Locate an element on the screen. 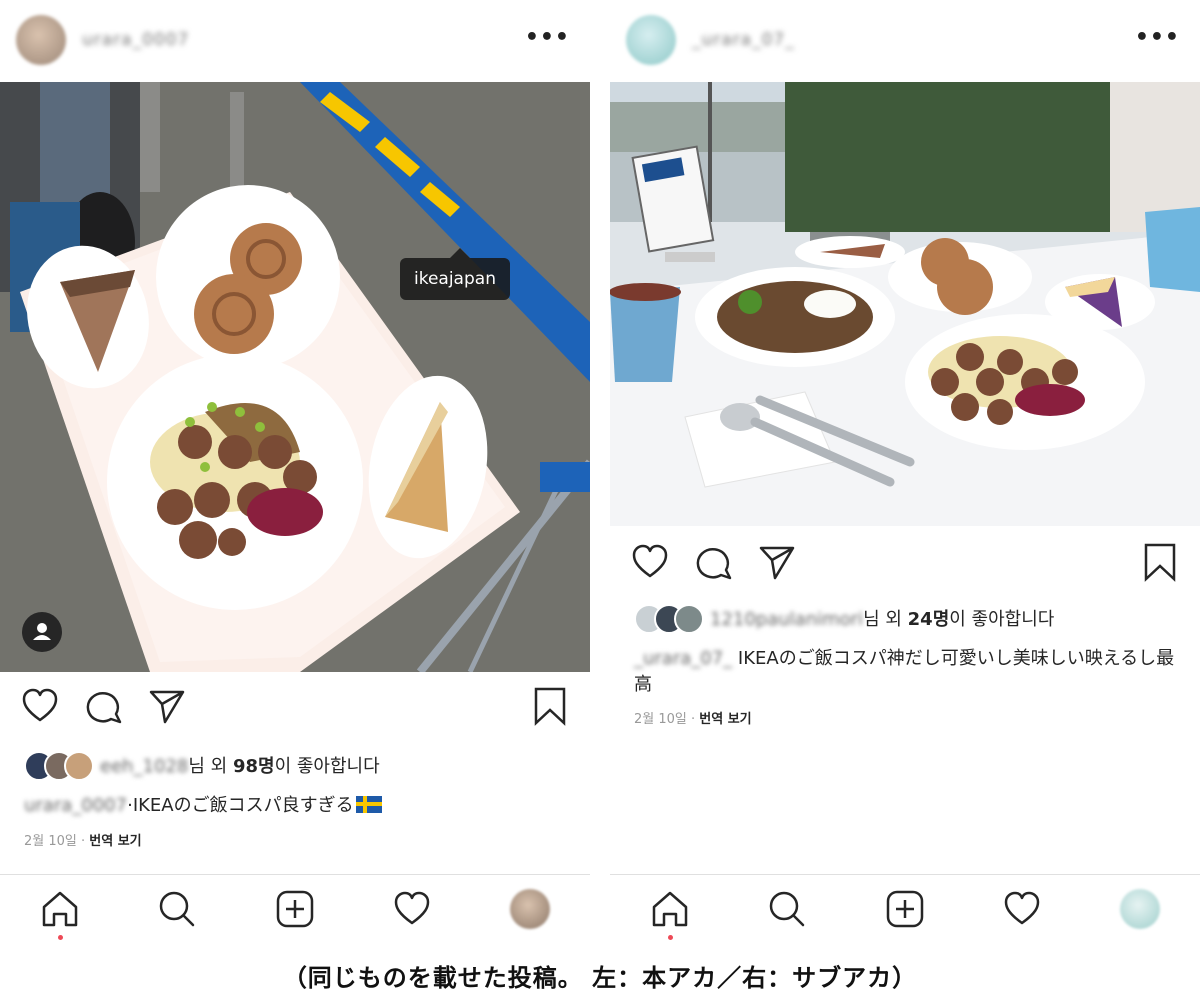 The image size is (1200, 1000). caption-author: urara_0007 is located at coordinates (75, 805).